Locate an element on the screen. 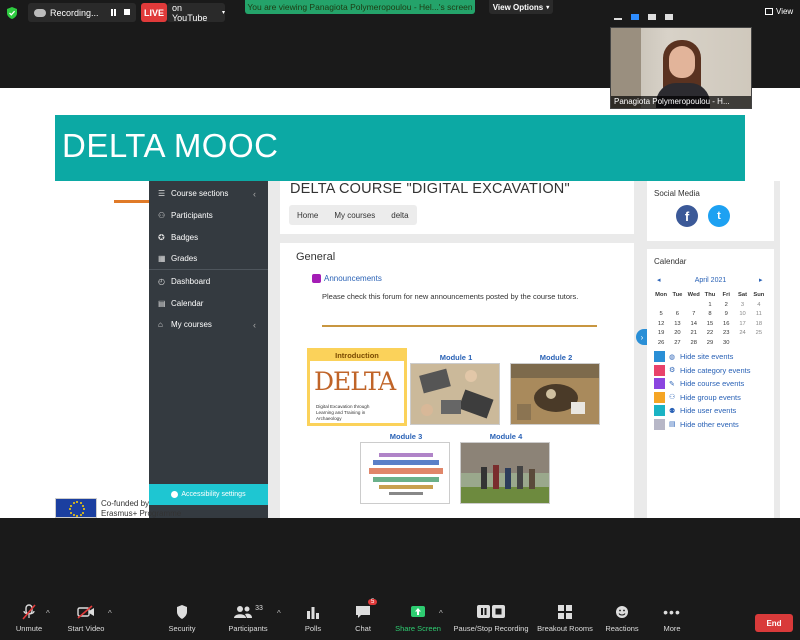 This screenshot has height=640, width=800. event-filter-row: ◍ Hide site events is located at coordinates (693, 356).